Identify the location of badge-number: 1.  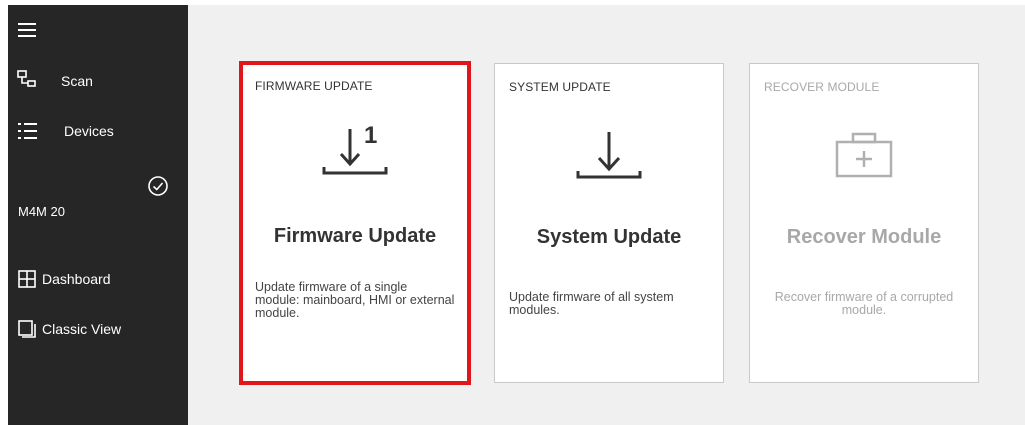
(370, 136).